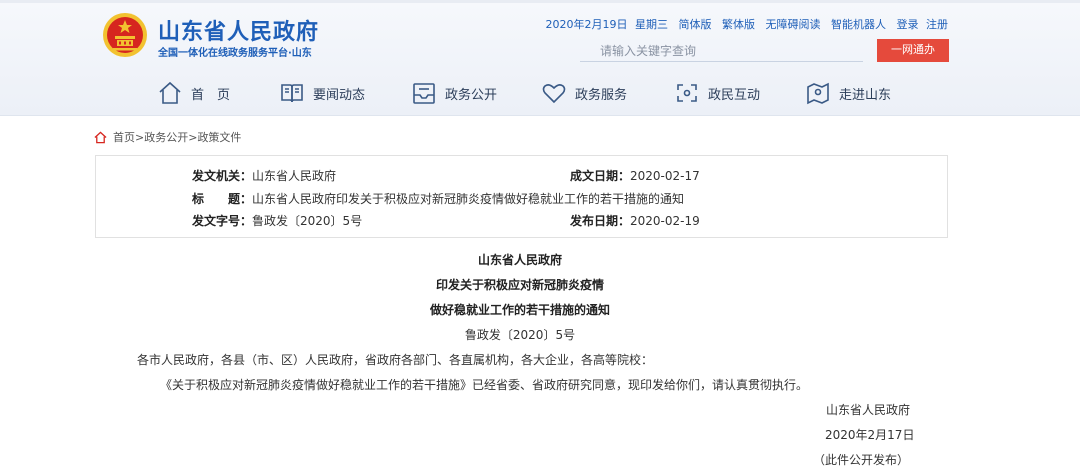 This screenshot has width=1080, height=475. What do you see at coordinates (600, 221) in the screenshot?
I see `pub-date-label: 发布日期：` at bounding box center [600, 221].